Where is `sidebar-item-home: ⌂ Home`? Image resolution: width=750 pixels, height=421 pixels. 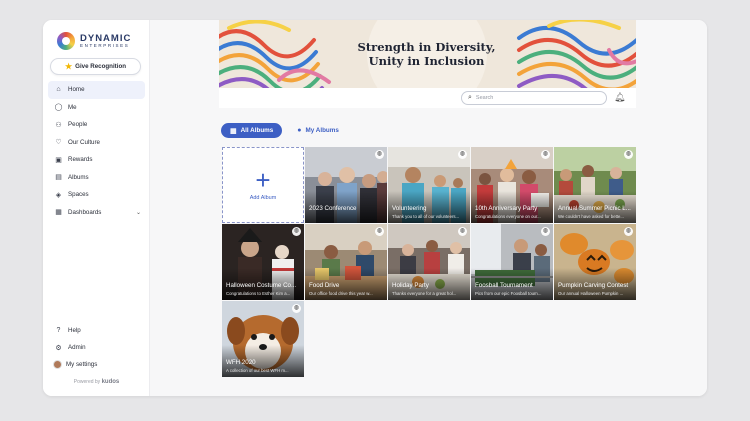 sidebar-item-home: ⌂ Home is located at coordinates (96, 90).